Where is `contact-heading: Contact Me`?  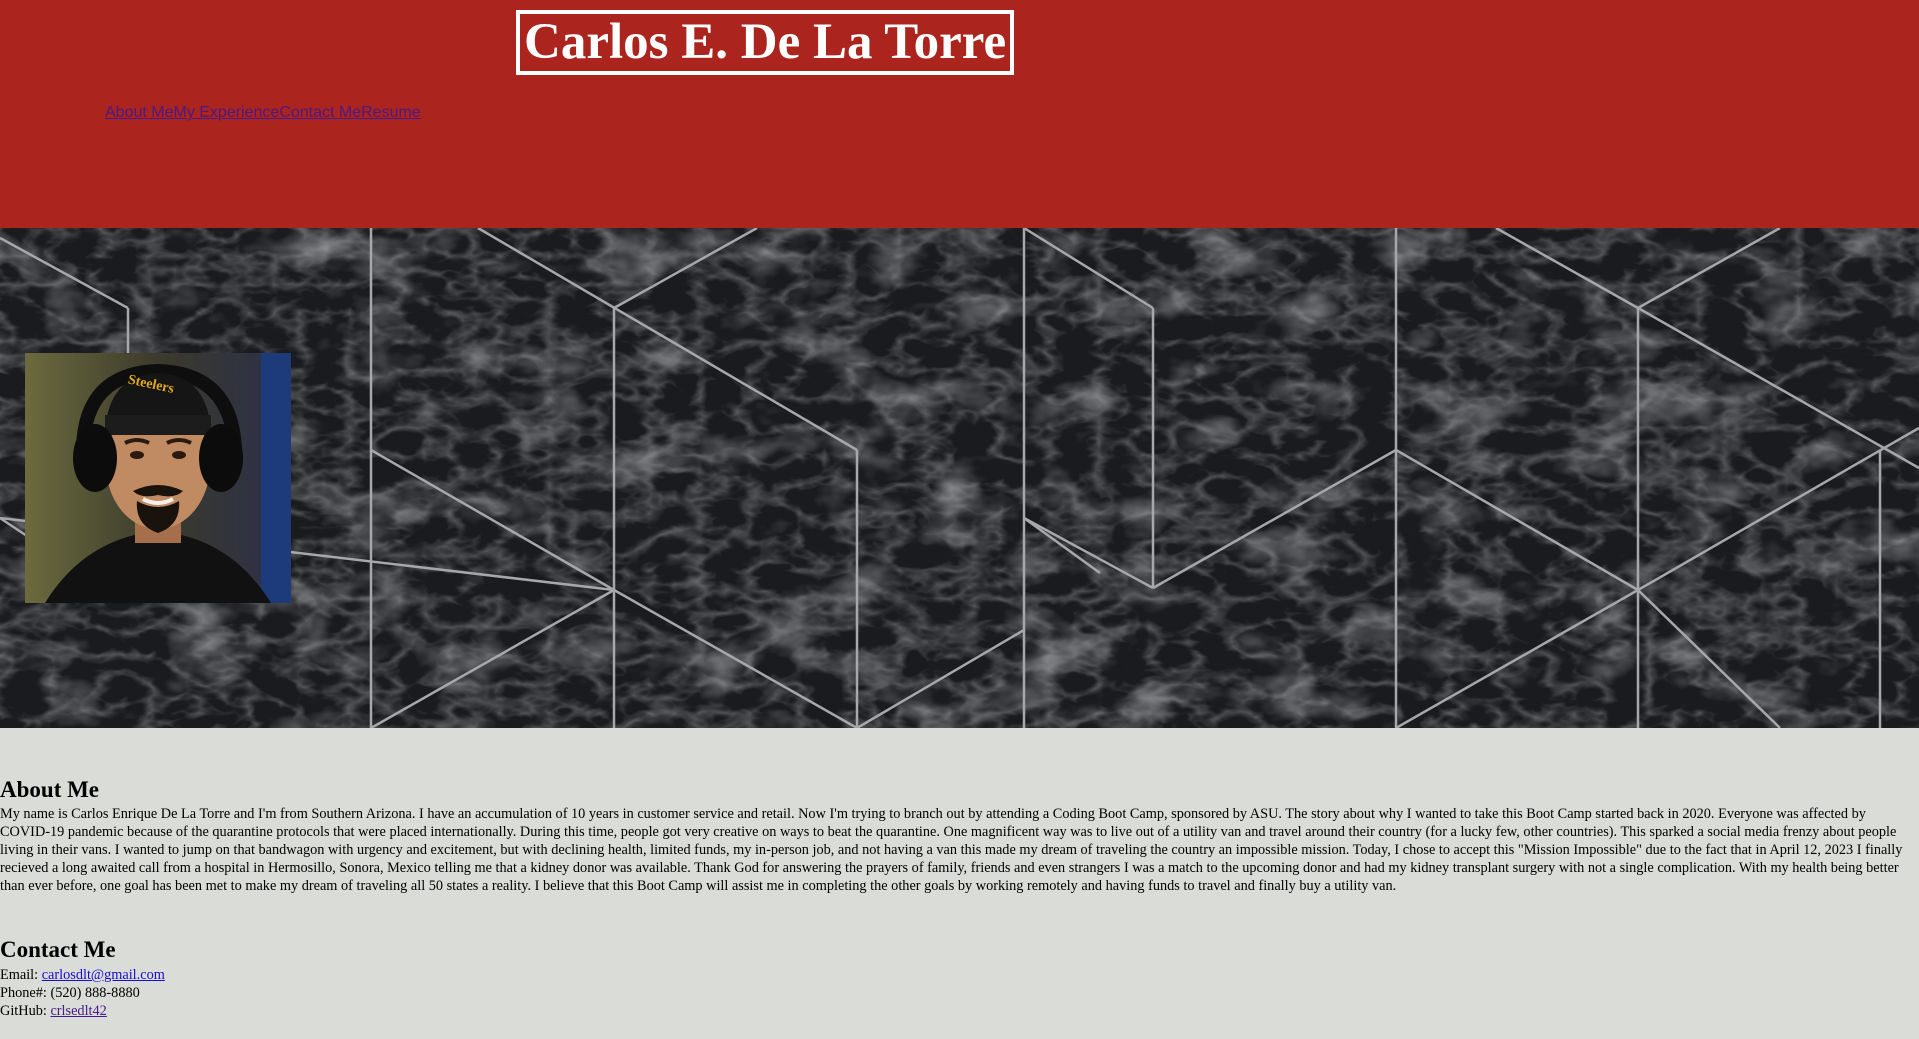 contact-heading: Contact Me is located at coordinates (58, 949).